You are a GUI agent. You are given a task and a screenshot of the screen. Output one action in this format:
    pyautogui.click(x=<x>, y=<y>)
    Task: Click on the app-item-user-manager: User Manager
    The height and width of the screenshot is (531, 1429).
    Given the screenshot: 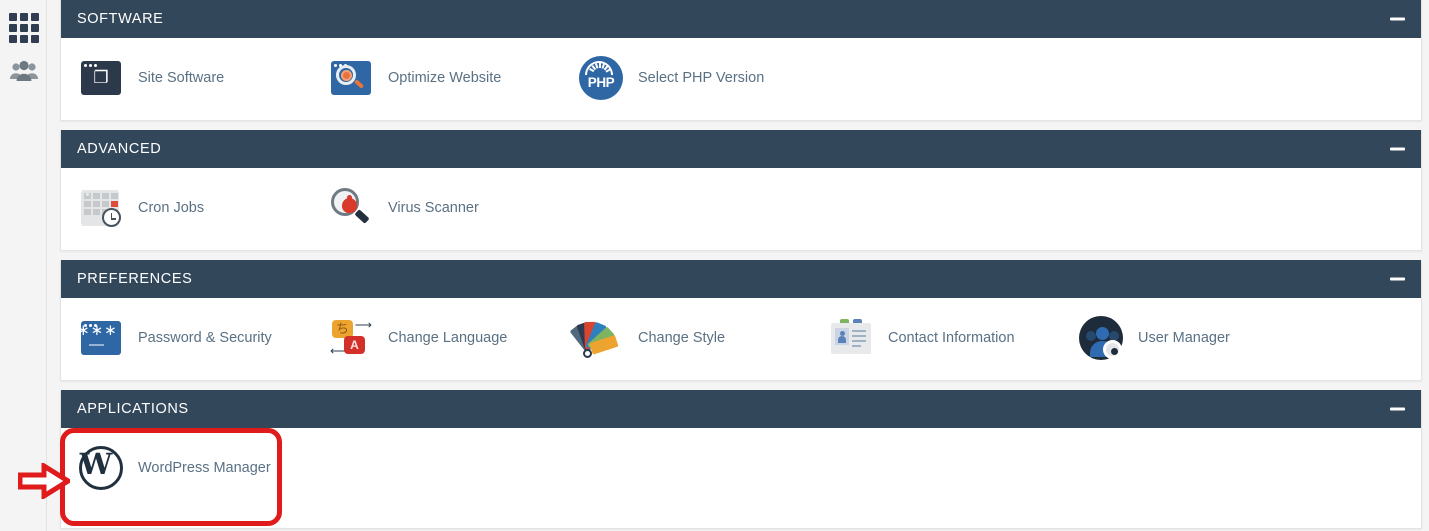 What is the action you would take?
    pyautogui.click(x=1186, y=338)
    